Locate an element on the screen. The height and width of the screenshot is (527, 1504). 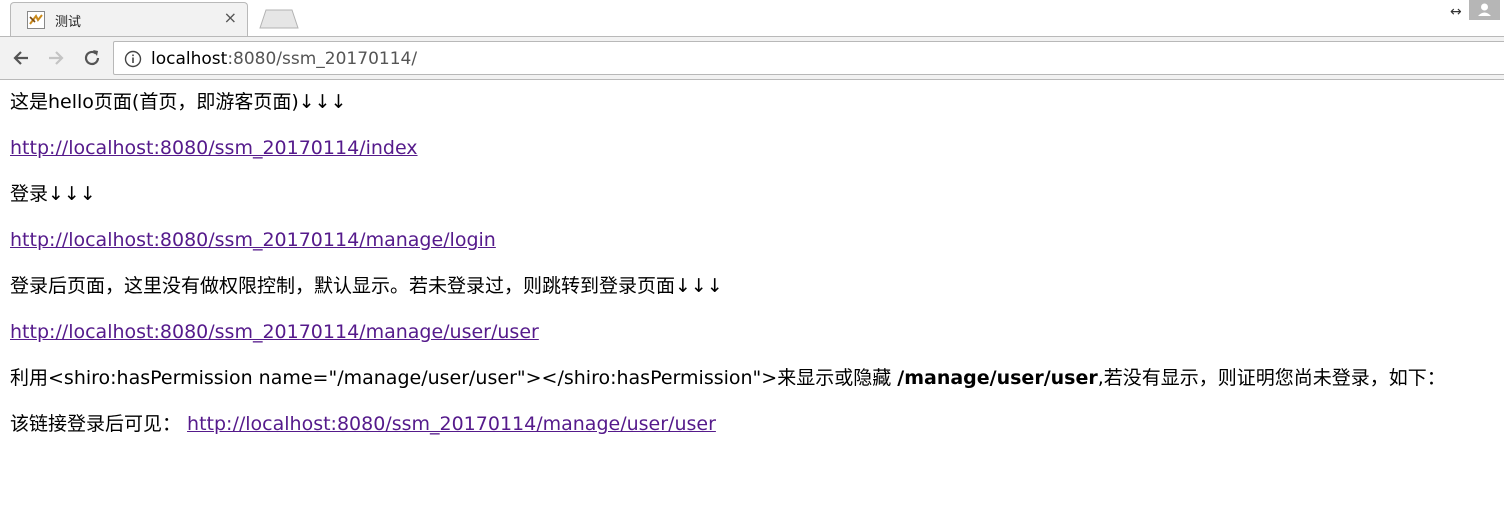
browser-tab: 测试 × is located at coordinates (129, 19).